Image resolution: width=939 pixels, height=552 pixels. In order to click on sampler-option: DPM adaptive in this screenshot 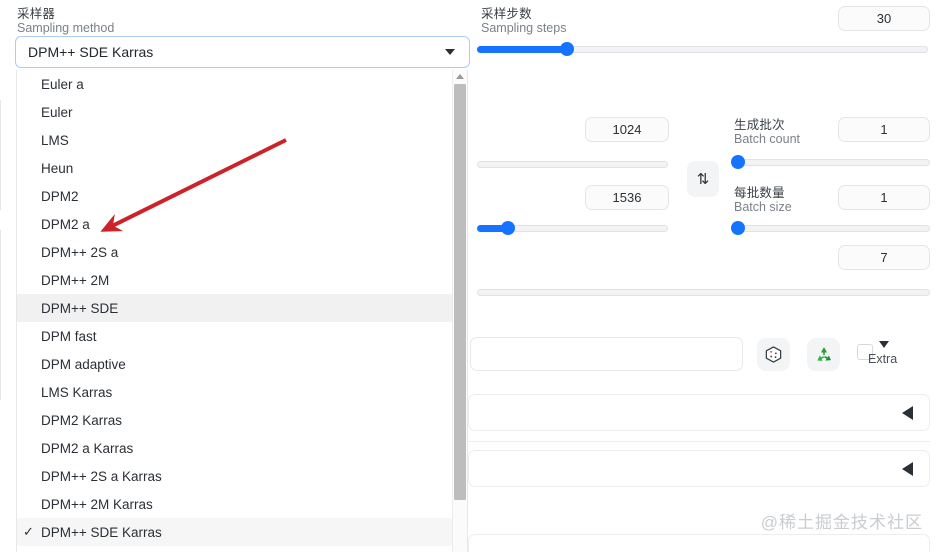, I will do `click(242, 364)`.